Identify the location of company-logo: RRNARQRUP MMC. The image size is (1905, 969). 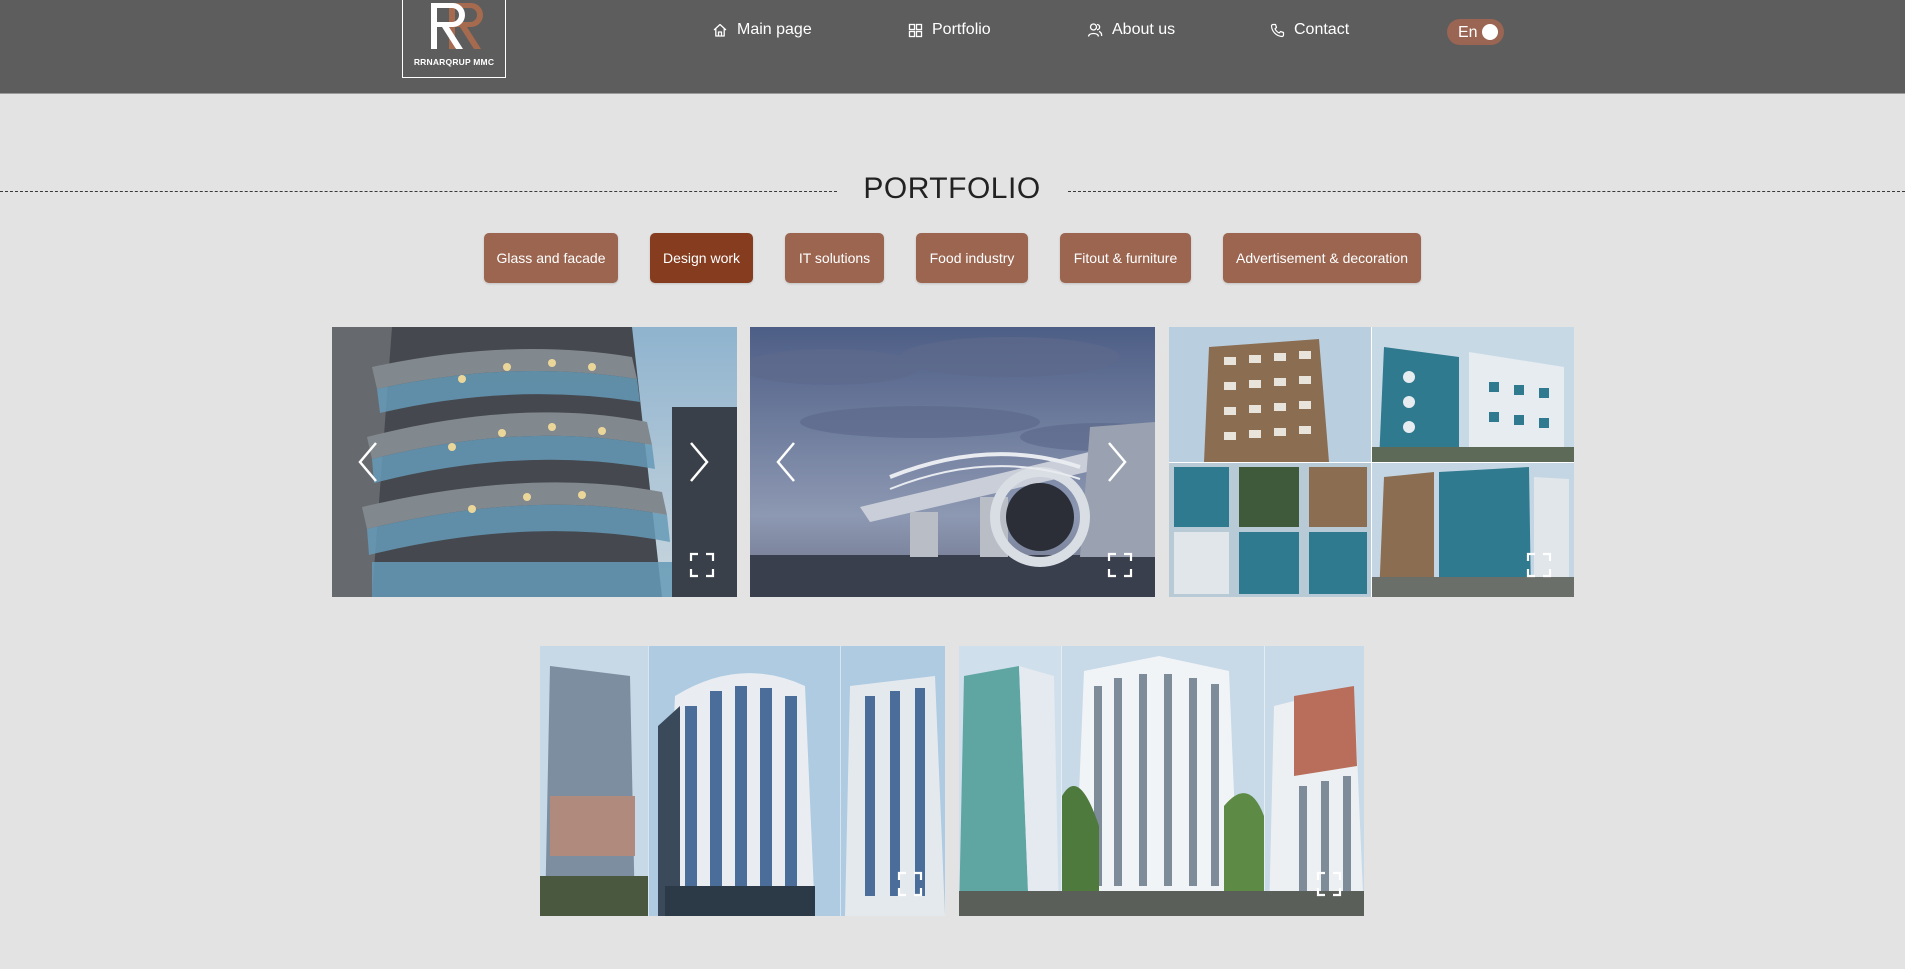
(454, 39).